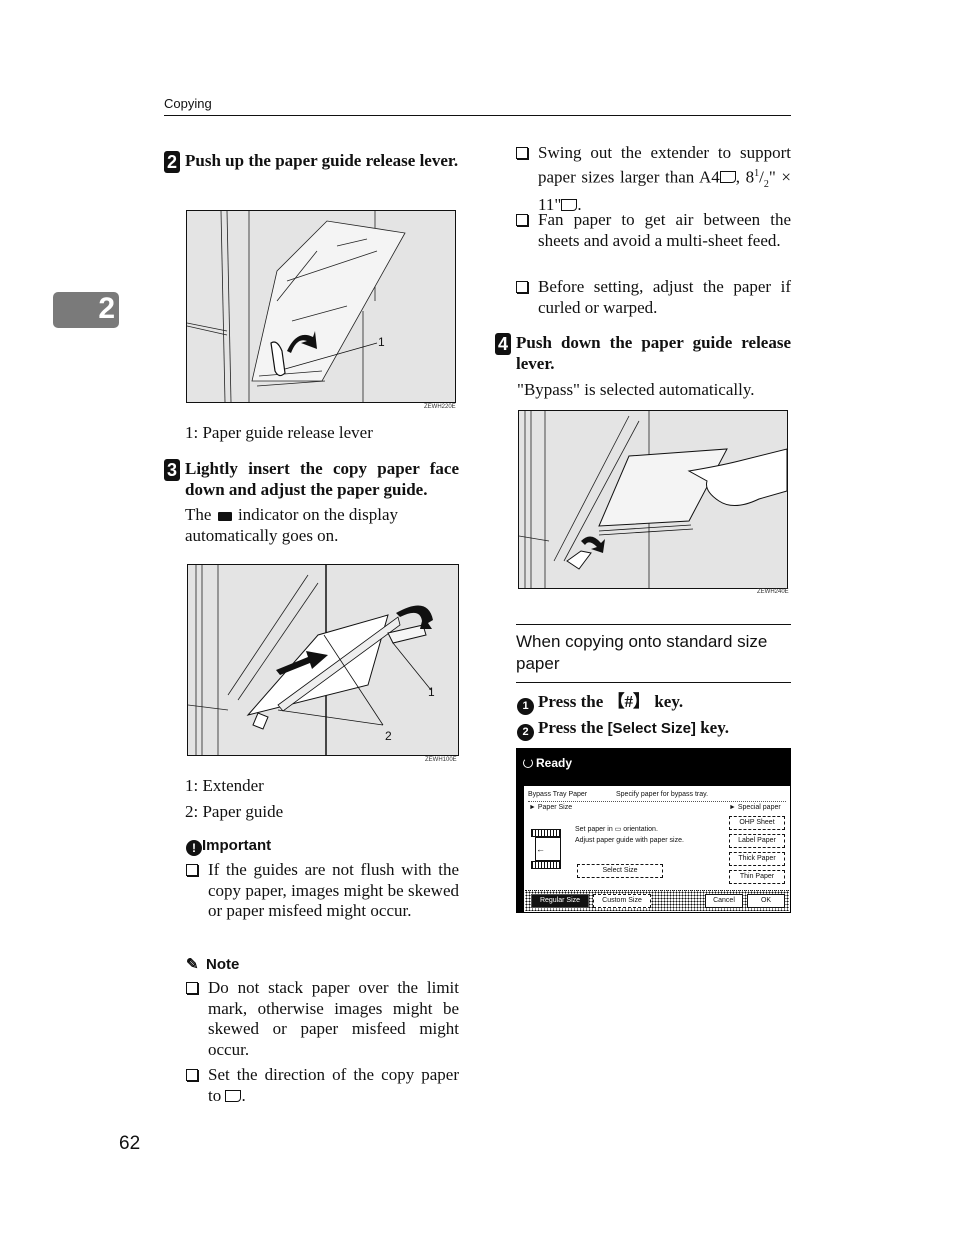 The image size is (954, 1235). I want to click on figure-caption: 1: Paper guide release lever, so click(279, 432).